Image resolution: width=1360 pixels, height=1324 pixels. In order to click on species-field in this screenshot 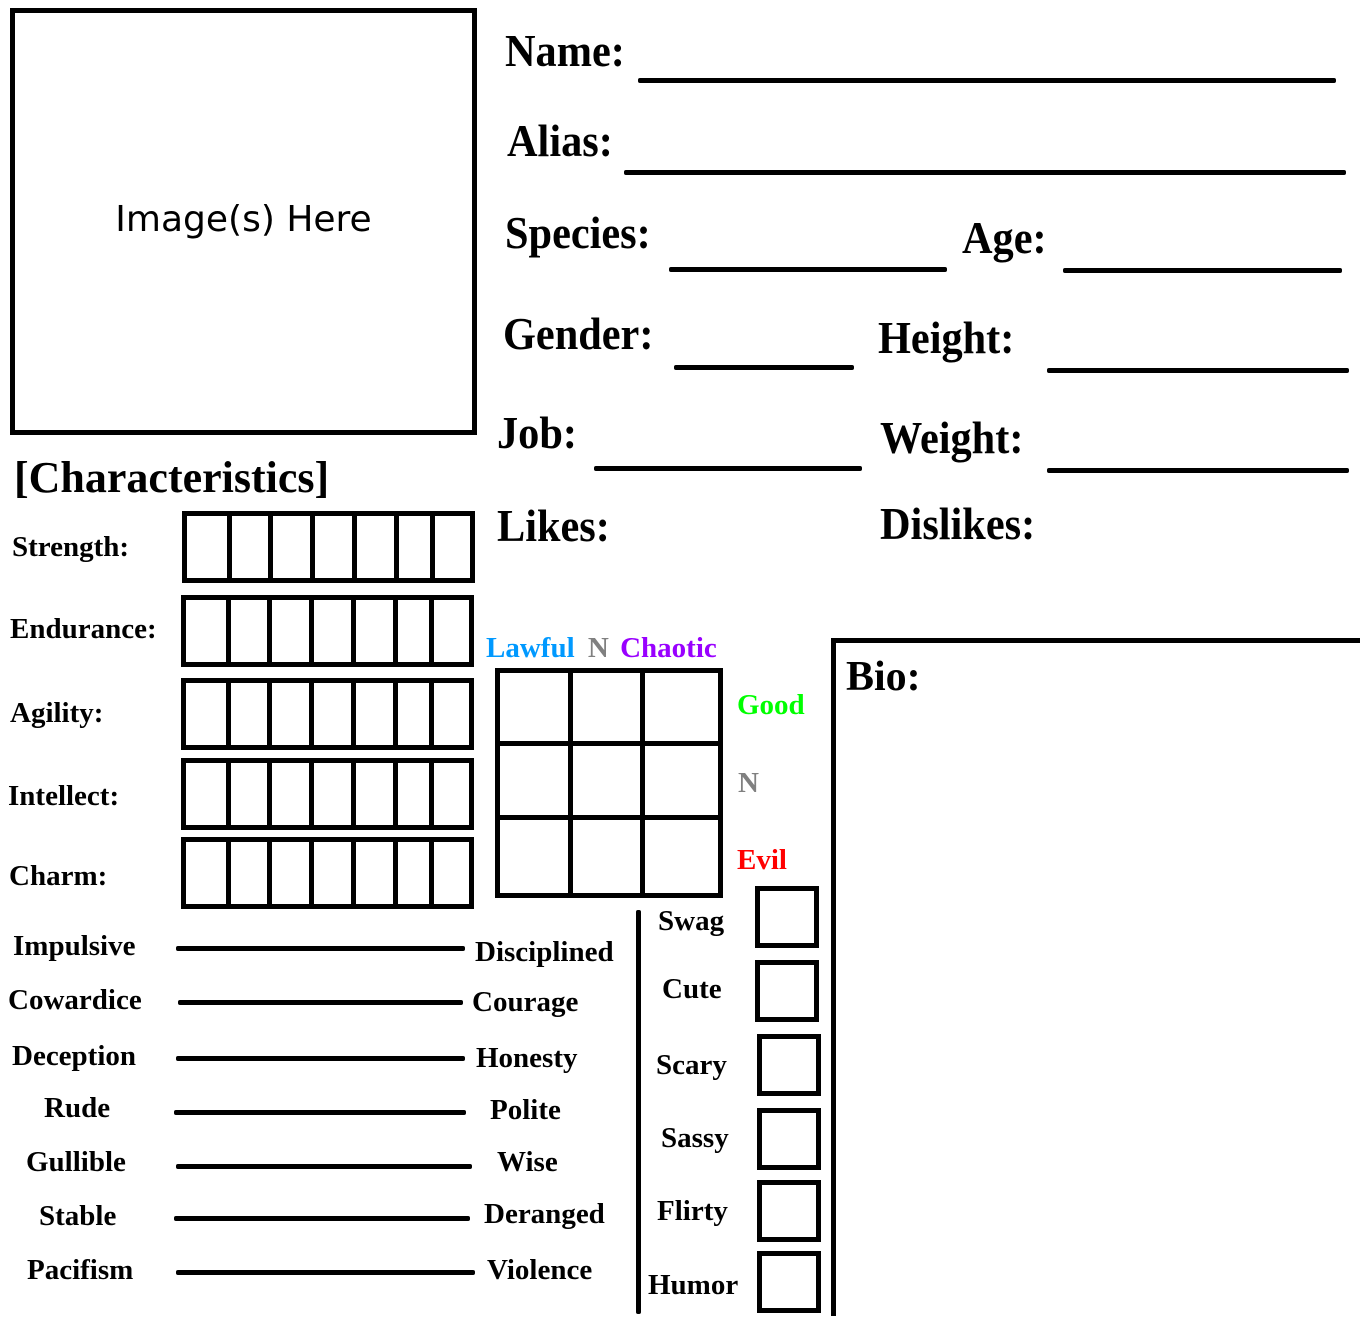, I will do `click(808, 269)`.